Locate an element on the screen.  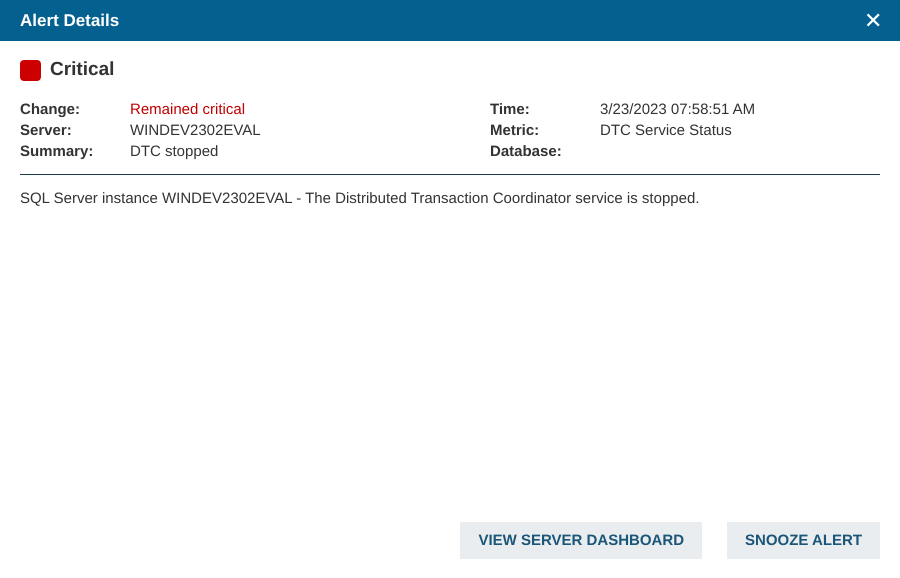
field-value: 3/23/2023 07:58:51 AM is located at coordinates (678, 109).